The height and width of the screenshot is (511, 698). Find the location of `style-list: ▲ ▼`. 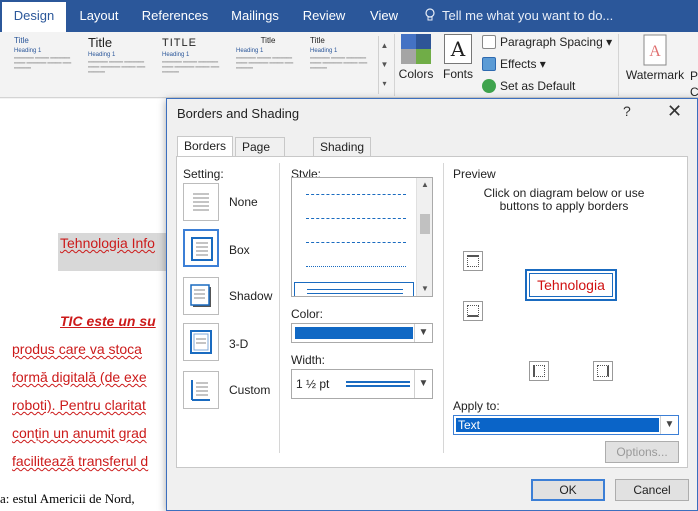

style-list: ▲ ▼ is located at coordinates (362, 237).